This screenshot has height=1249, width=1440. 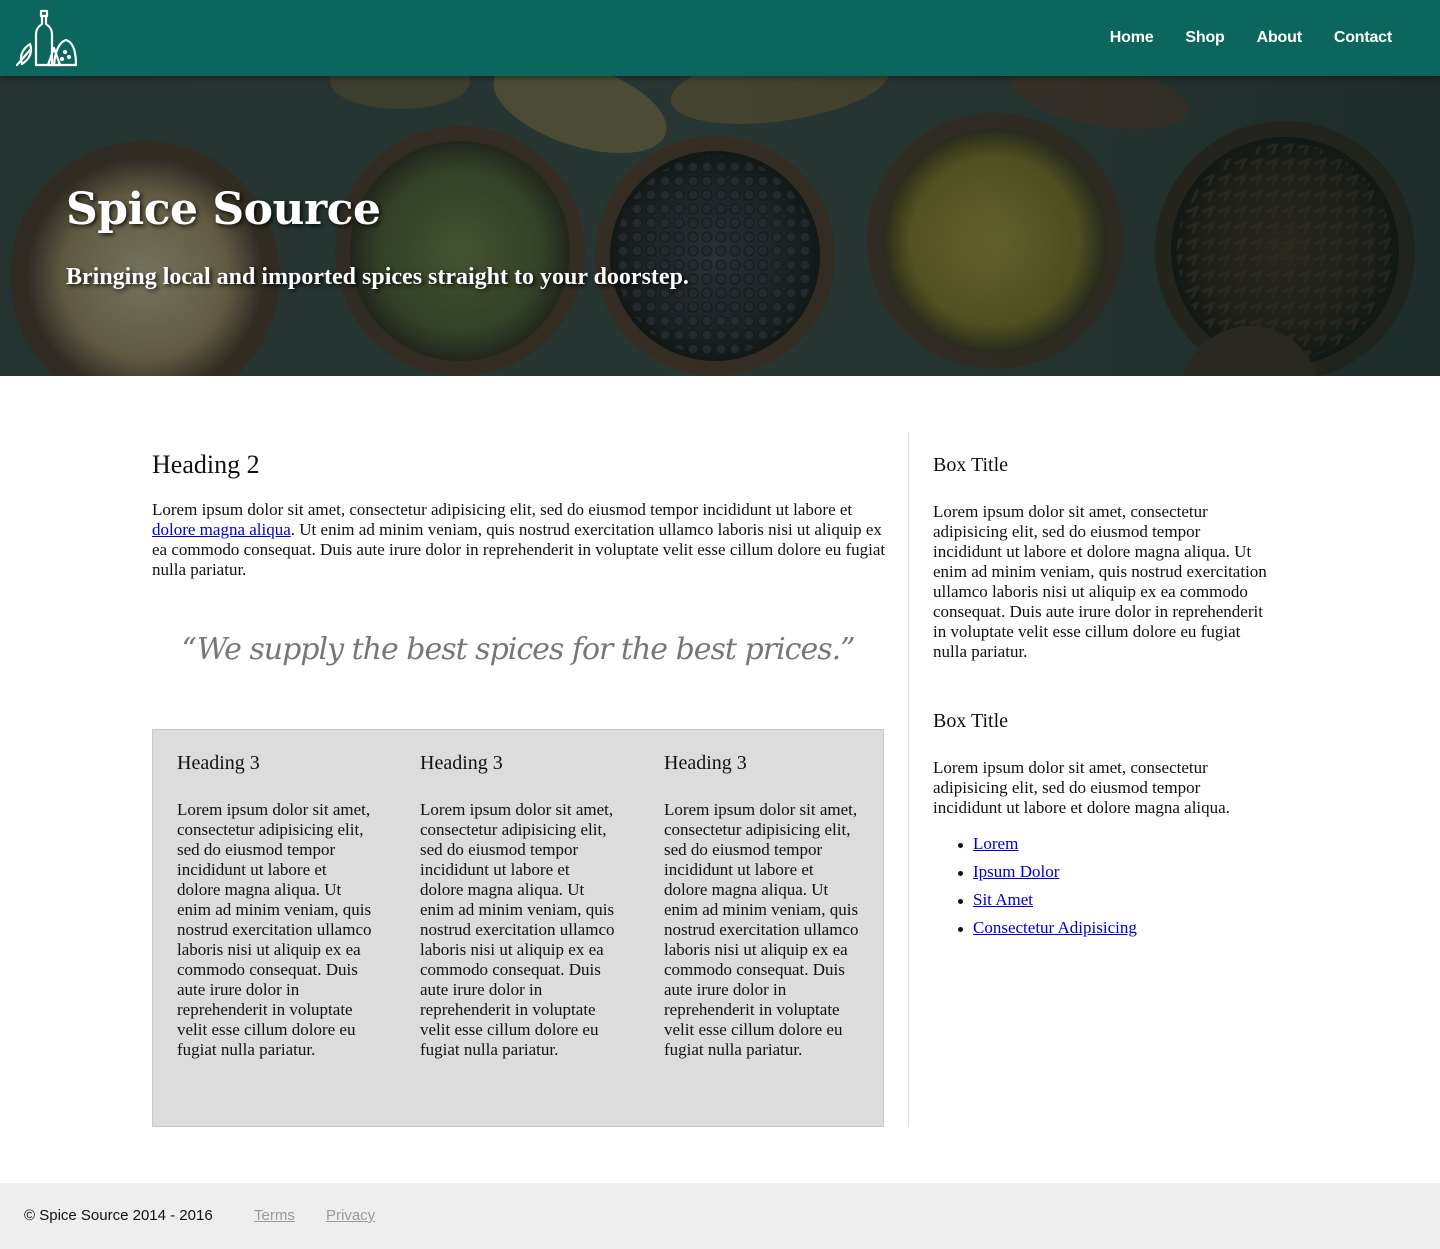 I want to click on main-nav: Home Shop About Contact, so click(x=1251, y=38).